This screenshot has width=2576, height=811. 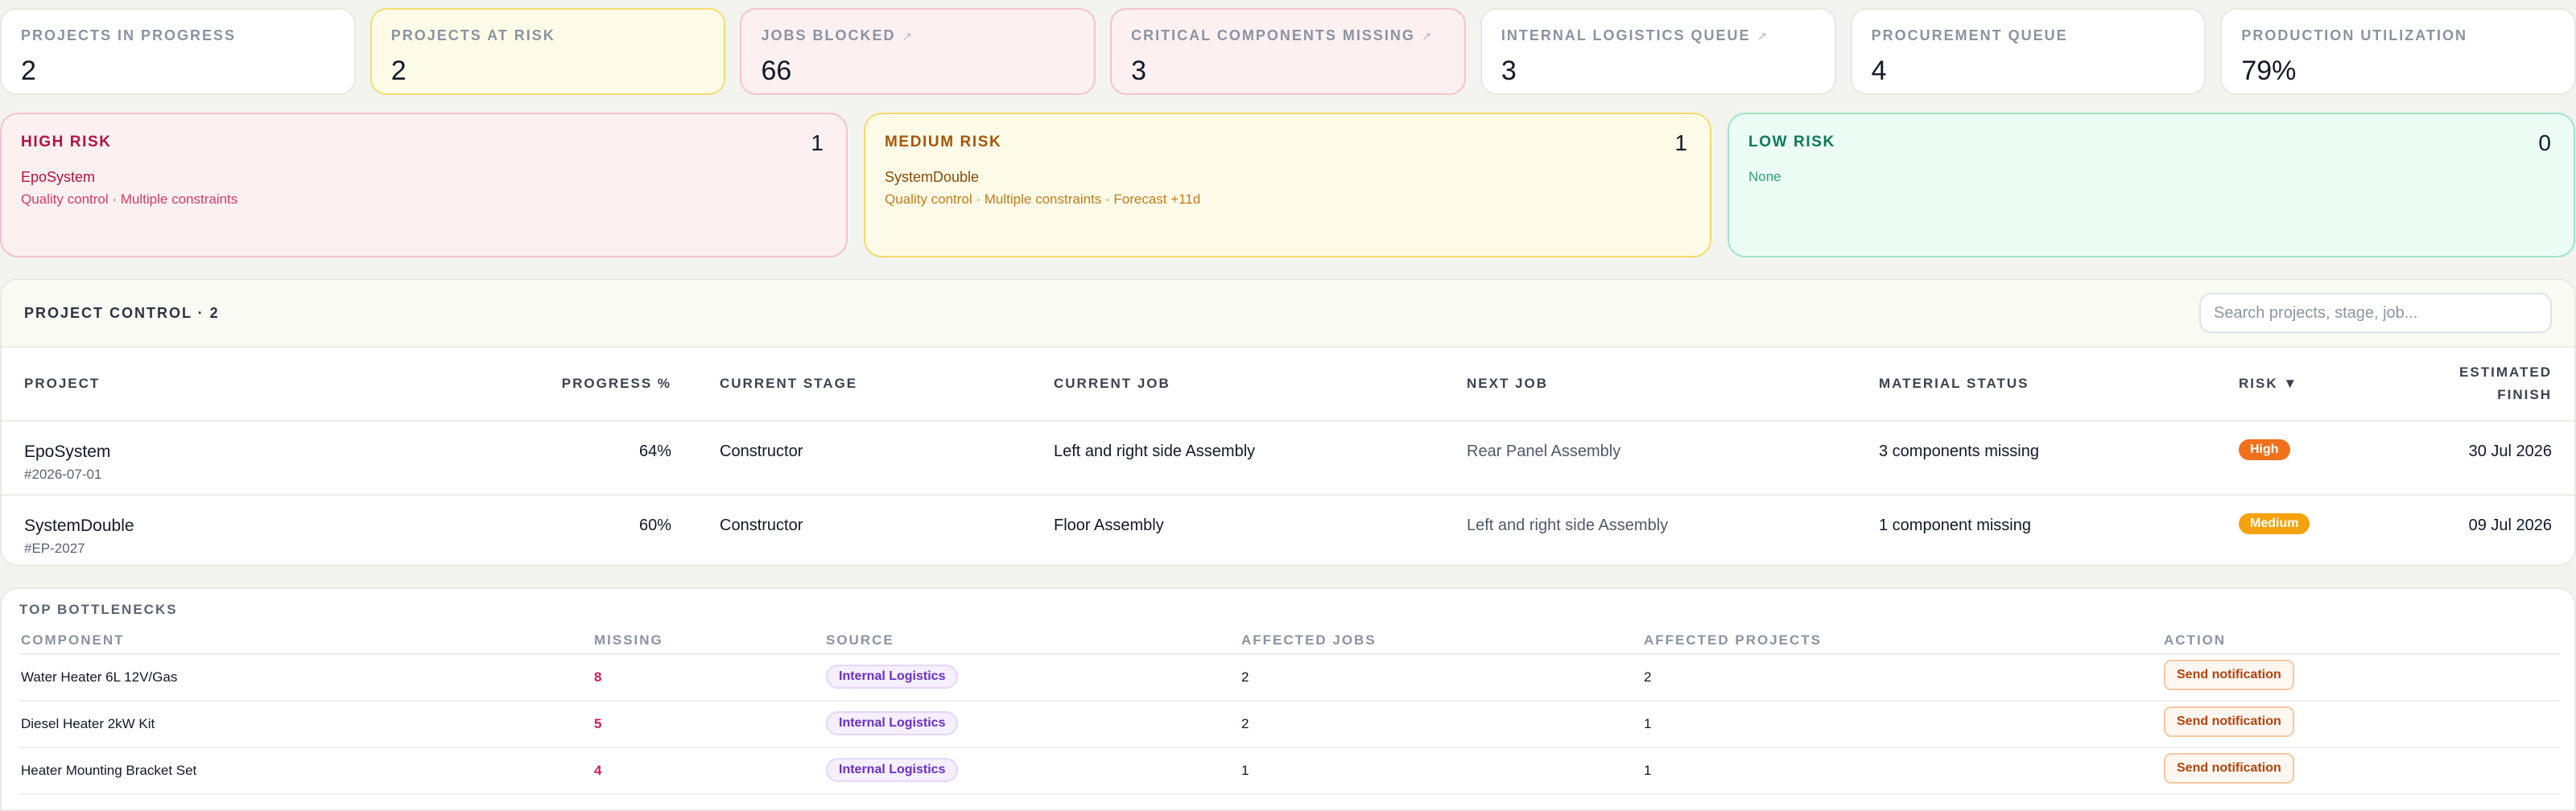 I want to click on search-input, so click(x=2375, y=313).